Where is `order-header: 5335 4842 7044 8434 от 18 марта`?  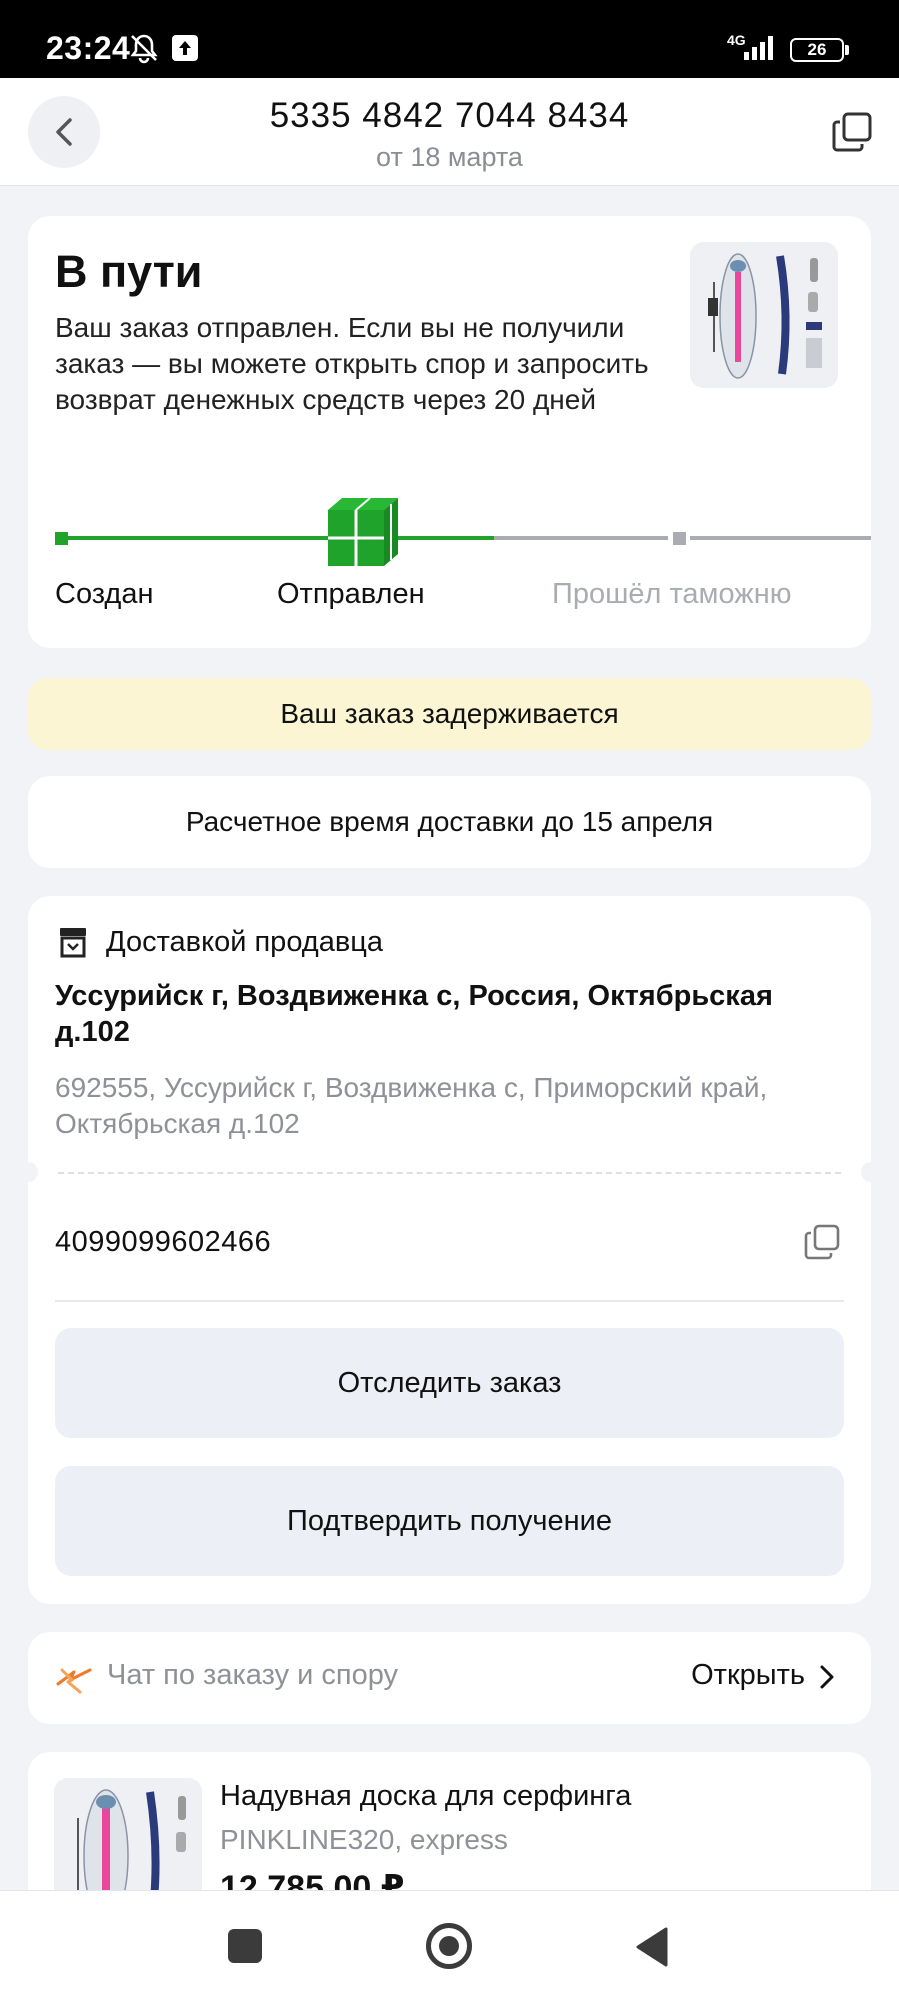 order-header: 5335 4842 7044 8434 от 18 марта is located at coordinates (449, 132).